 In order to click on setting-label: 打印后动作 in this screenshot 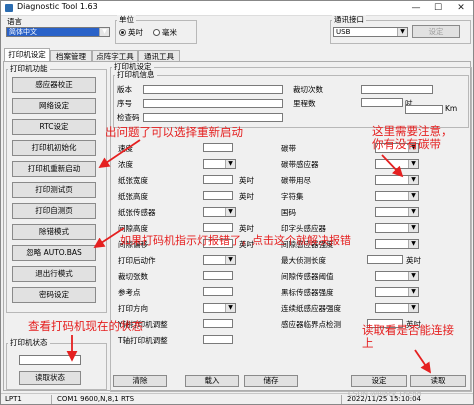, I will do `click(137, 260)`.